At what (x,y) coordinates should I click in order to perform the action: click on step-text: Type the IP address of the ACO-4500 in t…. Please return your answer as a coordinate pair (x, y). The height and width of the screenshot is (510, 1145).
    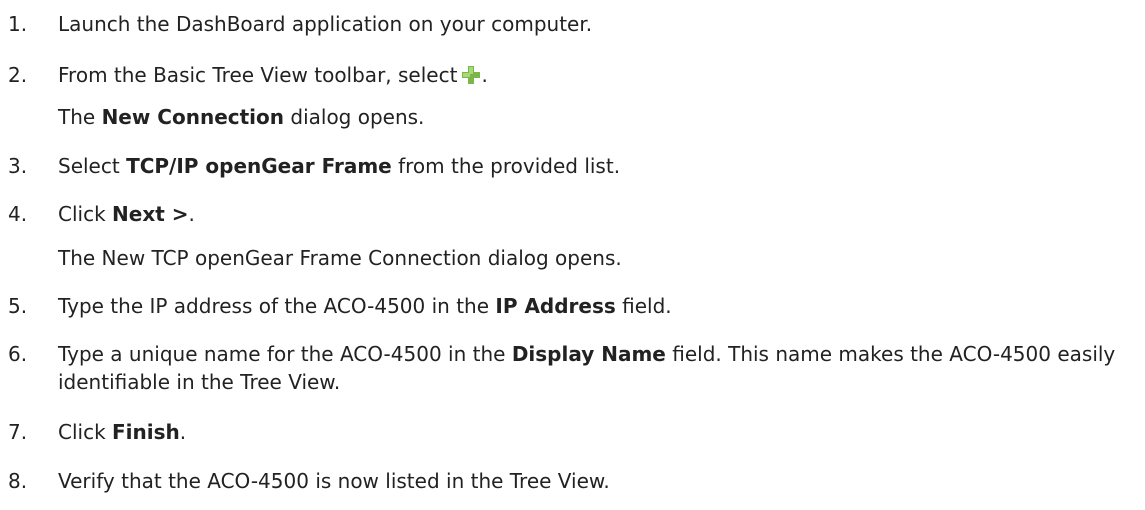
    Looking at the image, I should click on (365, 306).